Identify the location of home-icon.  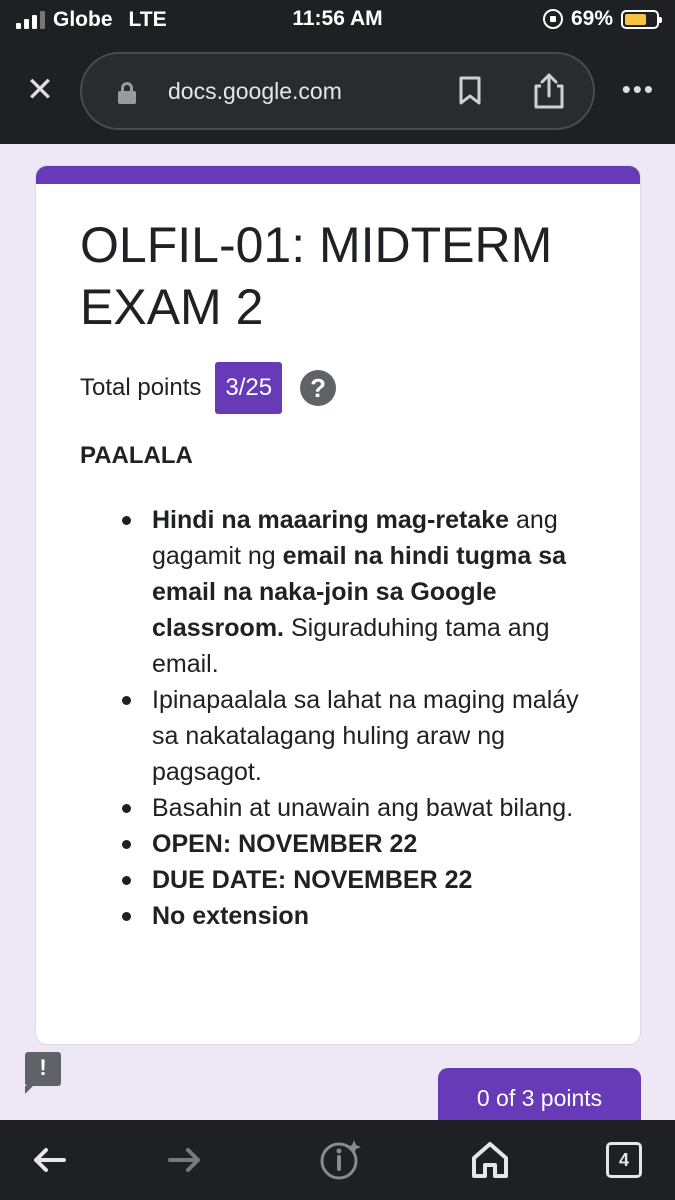
(490, 1160).